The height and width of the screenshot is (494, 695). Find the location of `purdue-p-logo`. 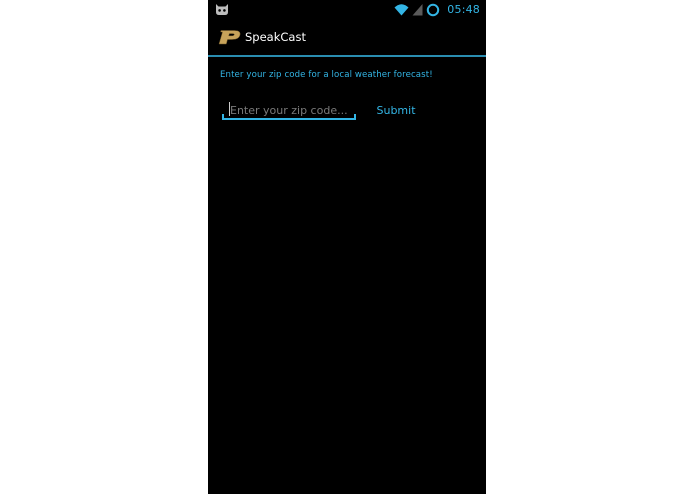

purdue-p-logo is located at coordinates (230, 37).